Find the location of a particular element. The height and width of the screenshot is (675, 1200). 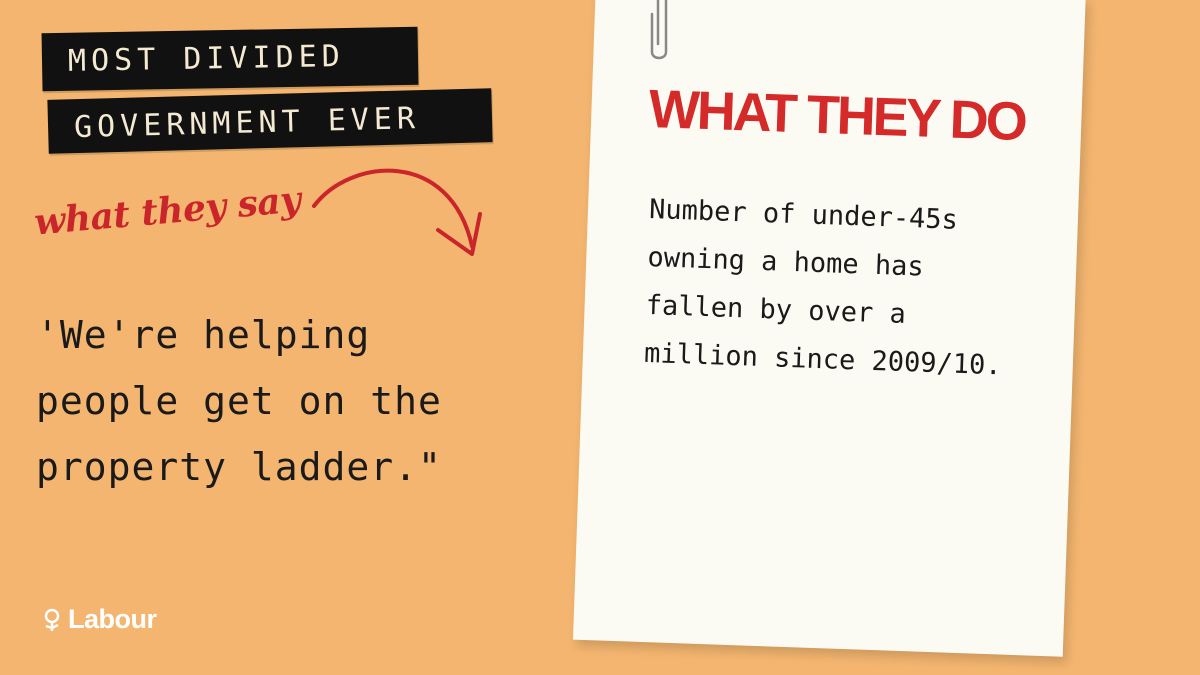

what-they-say-label: what they say is located at coordinates (167, 211).